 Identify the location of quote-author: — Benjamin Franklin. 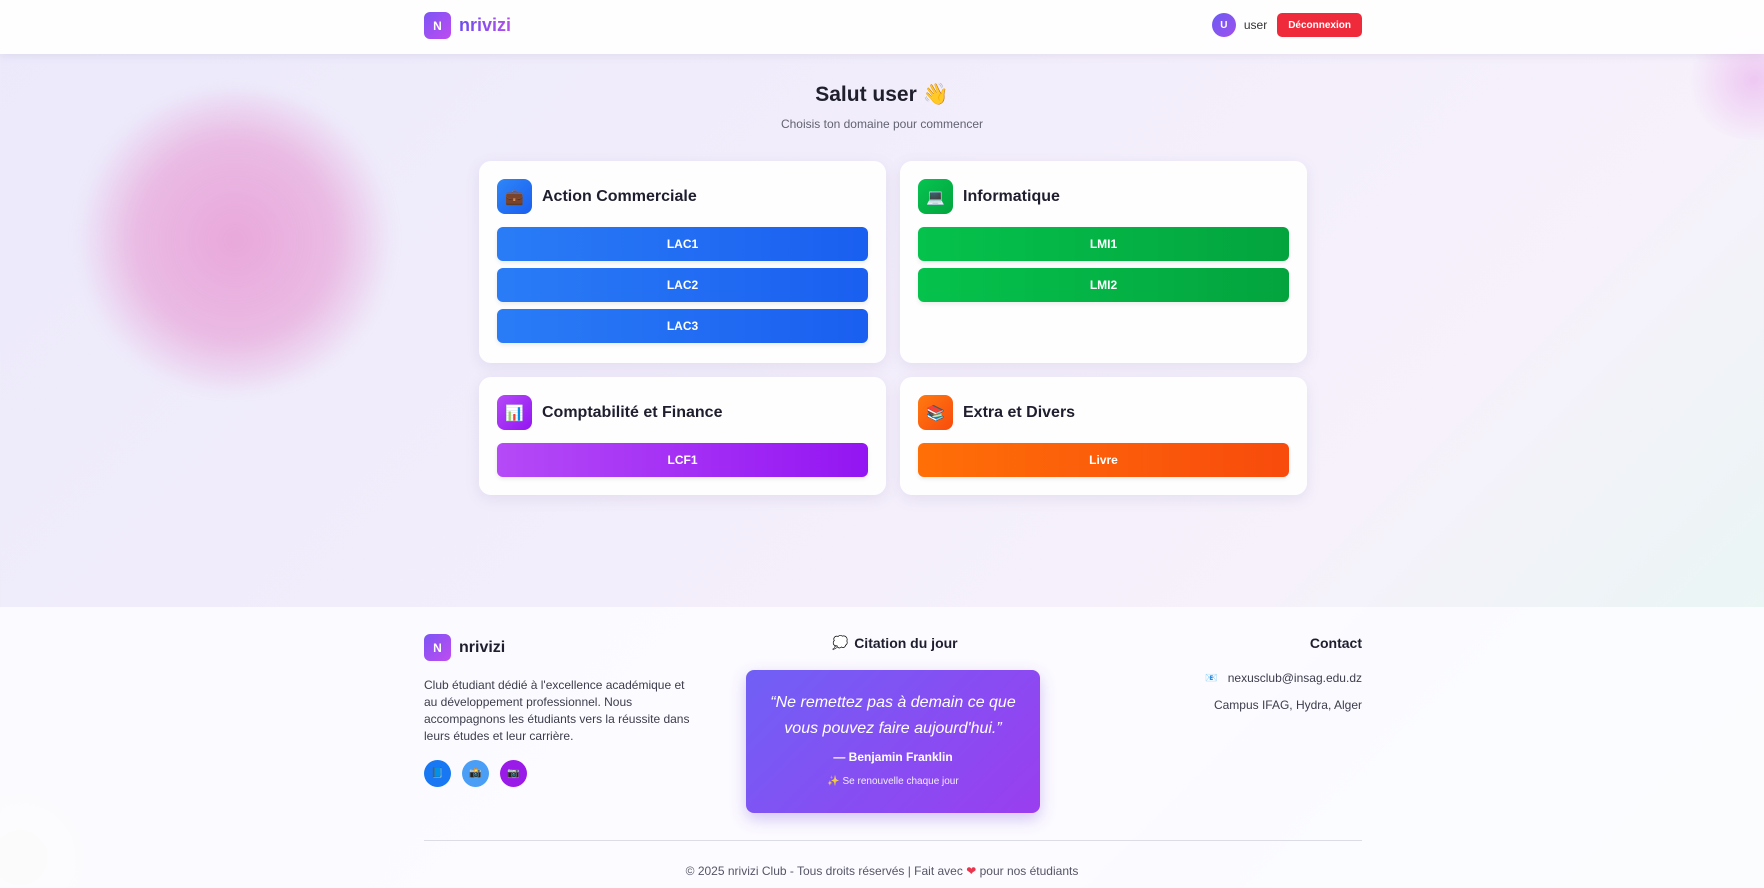
(893, 757).